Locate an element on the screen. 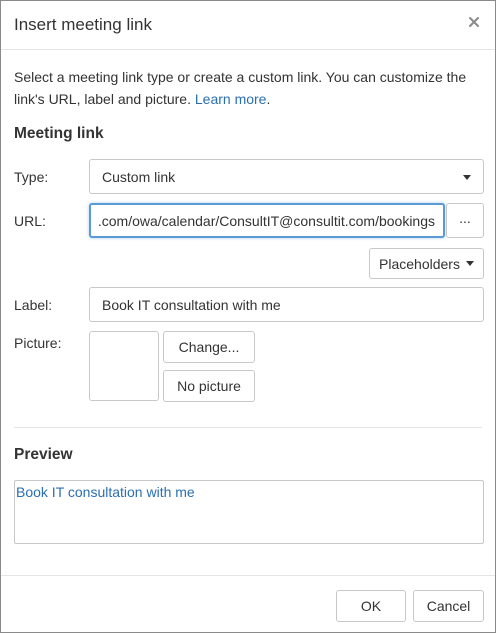 The width and height of the screenshot is (496, 633). cancel-button: Cancel is located at coordinates (448, 606).